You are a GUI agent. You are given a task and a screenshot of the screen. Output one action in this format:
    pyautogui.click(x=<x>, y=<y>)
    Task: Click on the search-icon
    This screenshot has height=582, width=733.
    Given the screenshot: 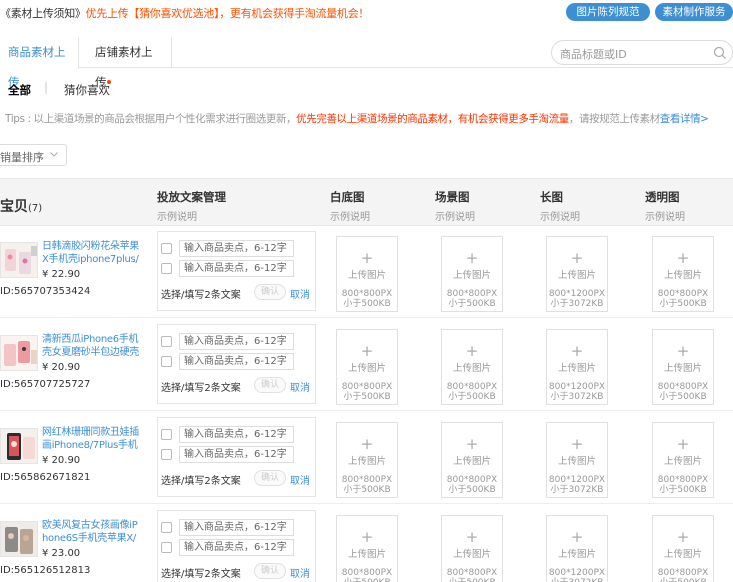 What is the action you would take?
    pyautogui.click(x=720, y=53)
    